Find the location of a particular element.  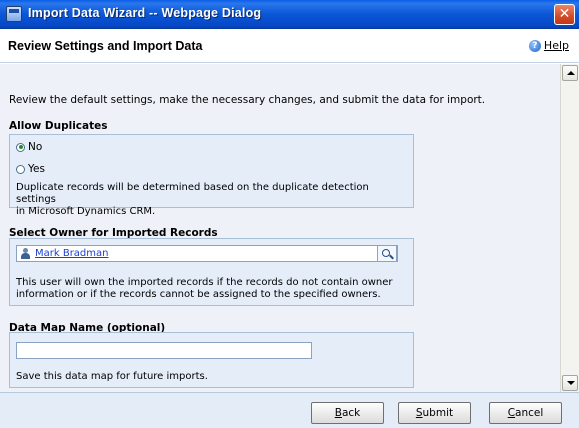

help-button: ? Help is located at coordinates (548, 45).